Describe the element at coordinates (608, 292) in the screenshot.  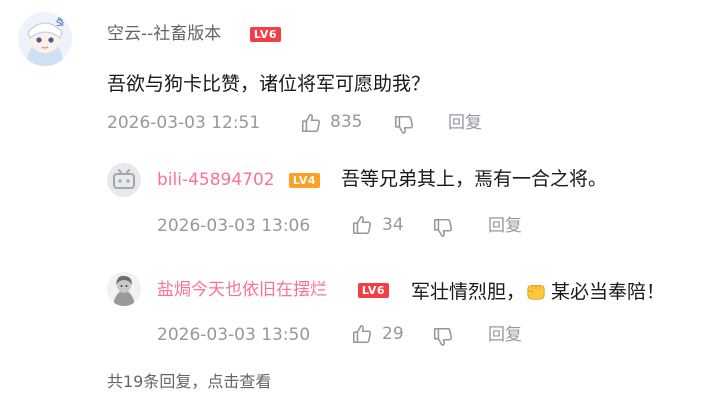
I see `reply-text-part: 某必当奉陪！` at that location.